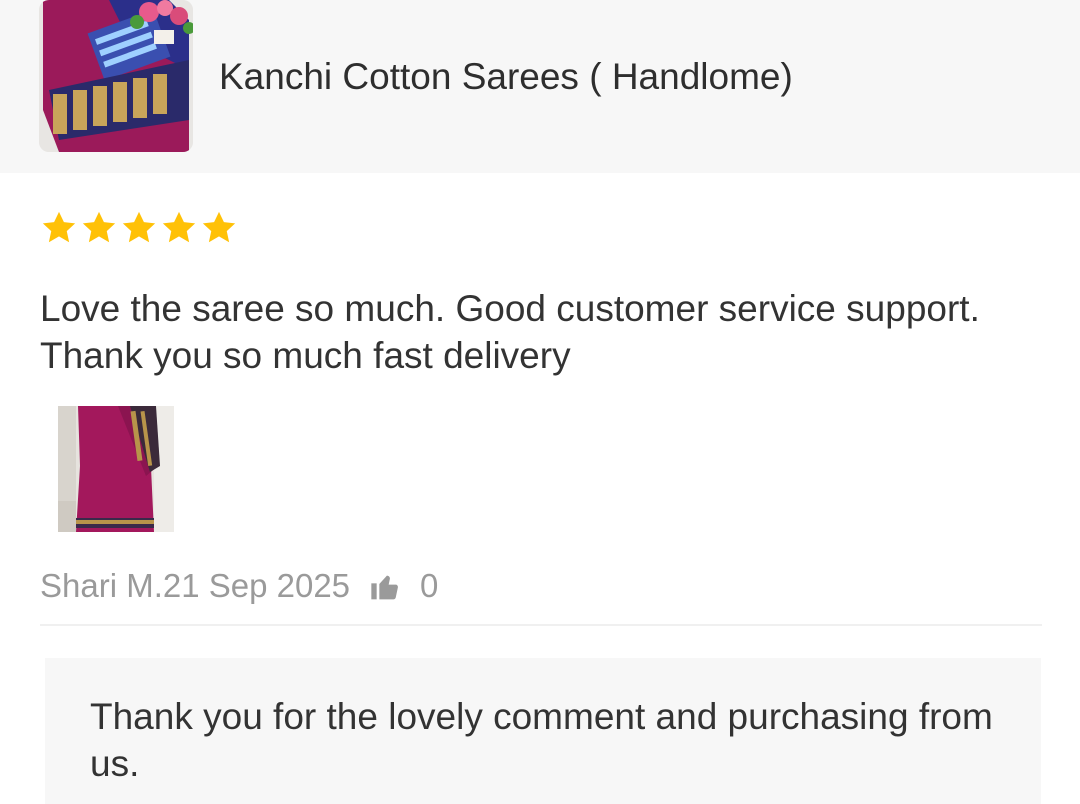 This screenshot has height=804, width=1080. Describe the element at coordinates (116, 469) in the screenshot. I see `review-photo` at that location.